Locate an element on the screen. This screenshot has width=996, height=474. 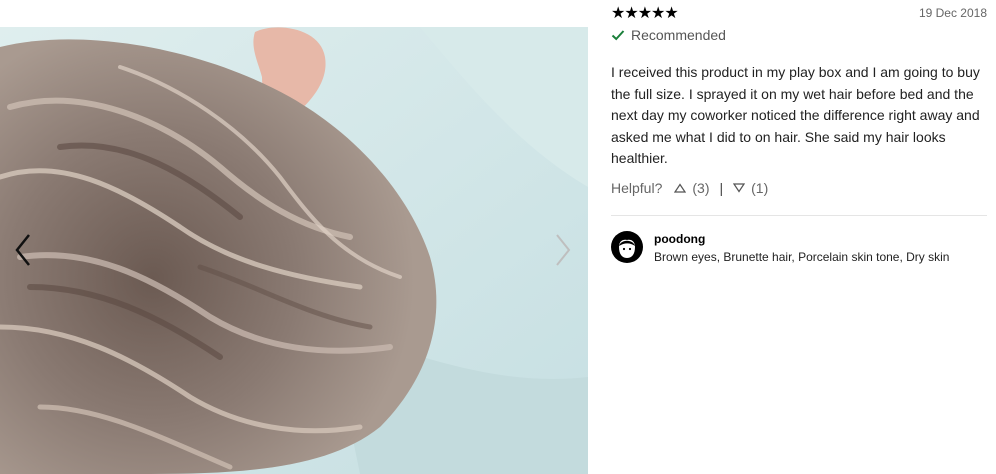
recommended-label: Recommended is located at coordinates (678, 35).